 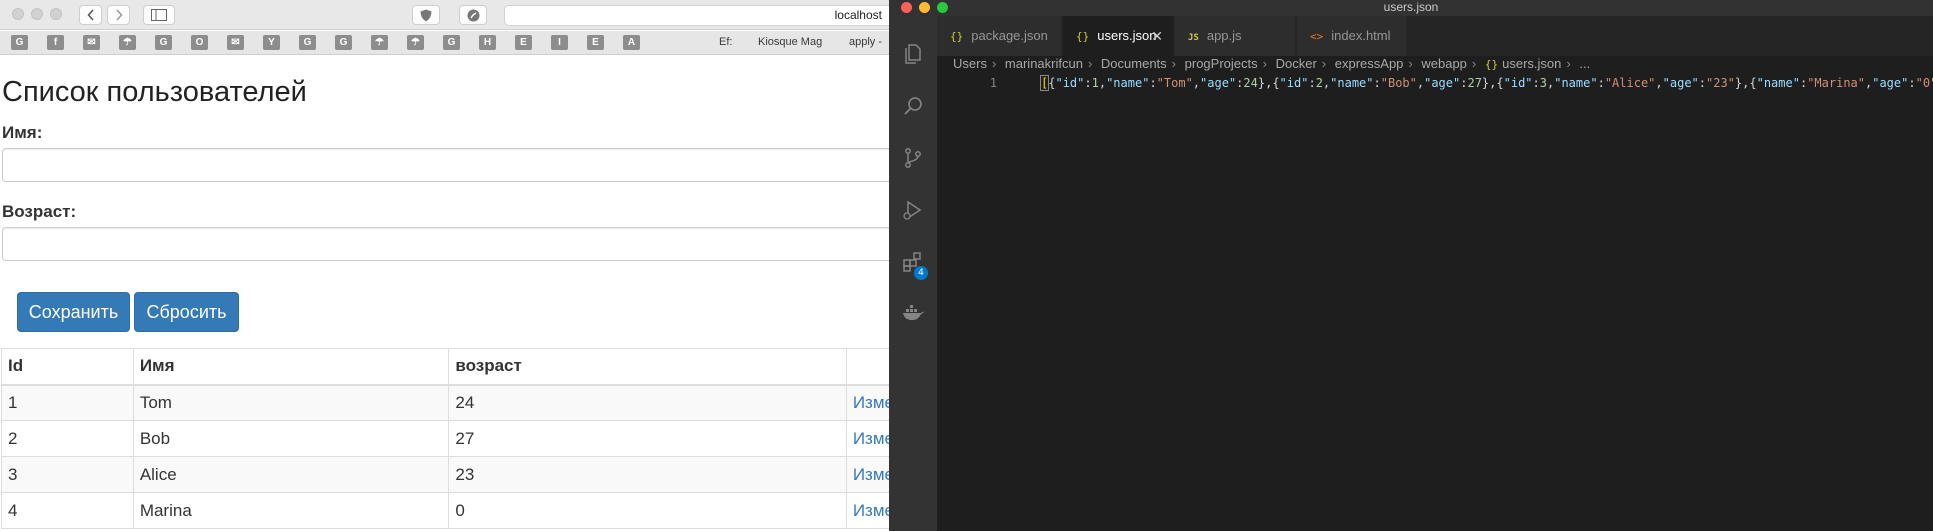 I want to click on age-input, so click(x=445, y=244).